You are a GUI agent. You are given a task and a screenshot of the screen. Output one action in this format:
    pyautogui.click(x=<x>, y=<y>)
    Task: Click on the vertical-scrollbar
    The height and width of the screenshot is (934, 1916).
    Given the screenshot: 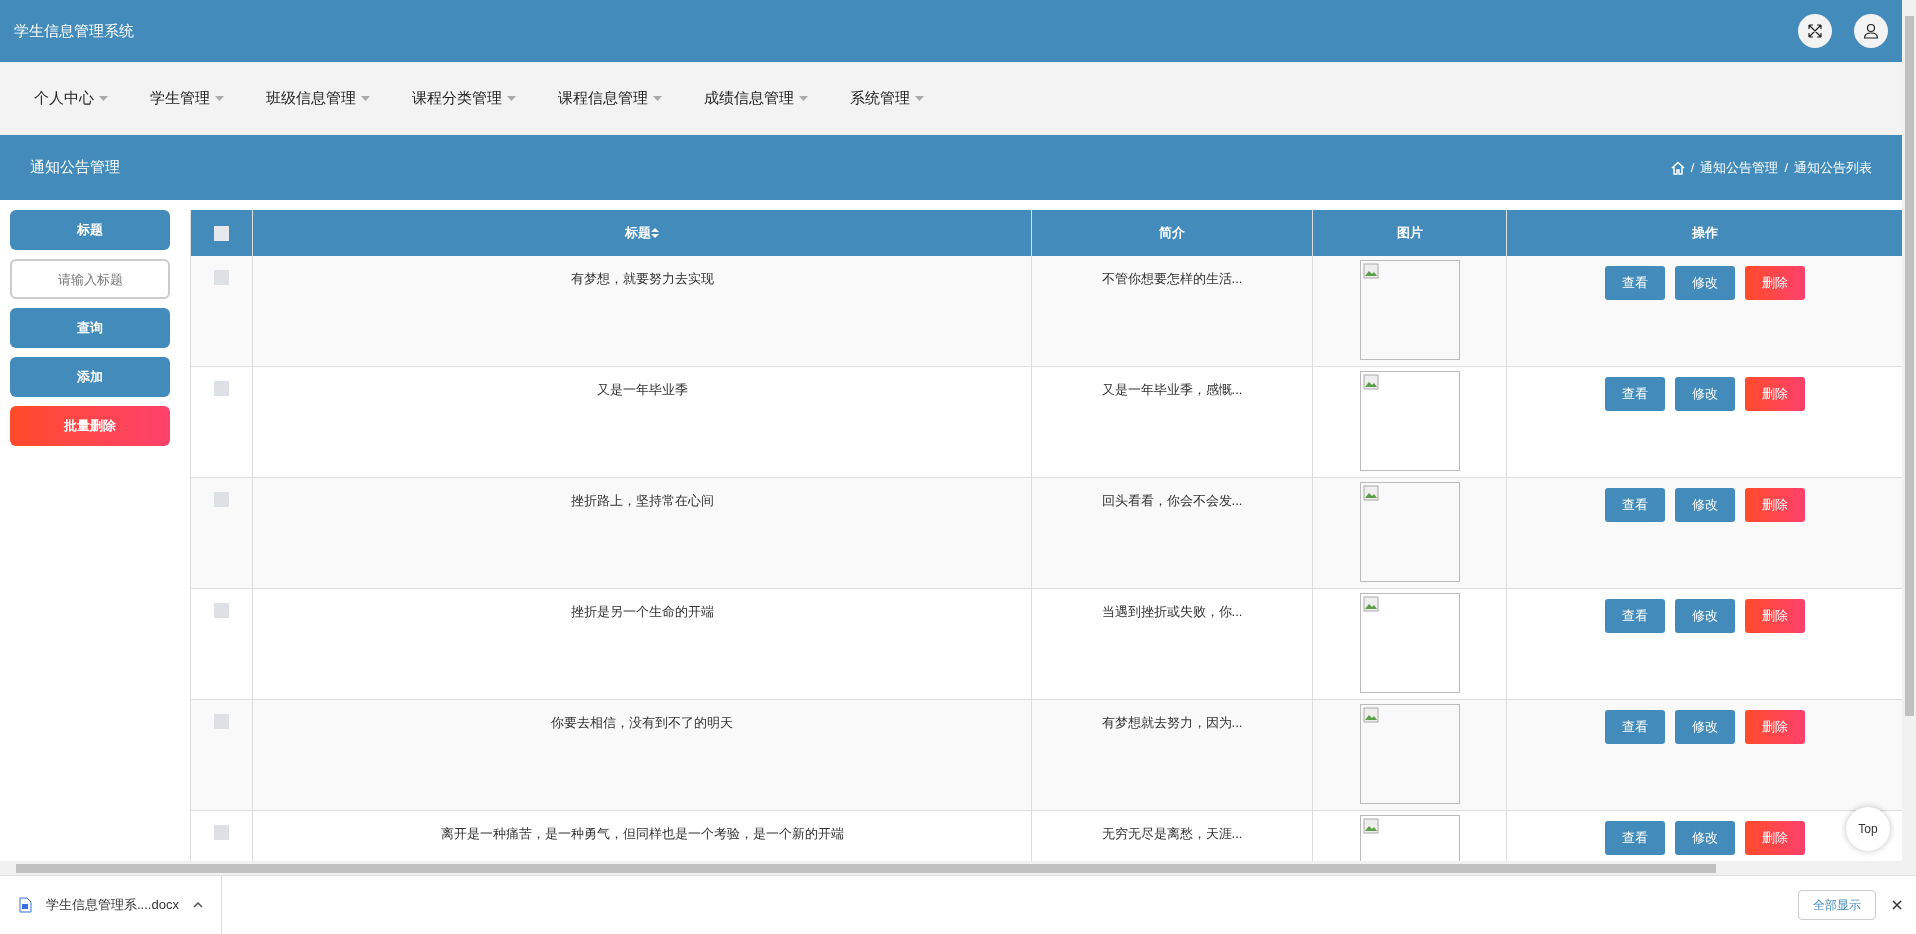 What is the action you would take?
    pyautogui.click(x=1909, y=430)
    